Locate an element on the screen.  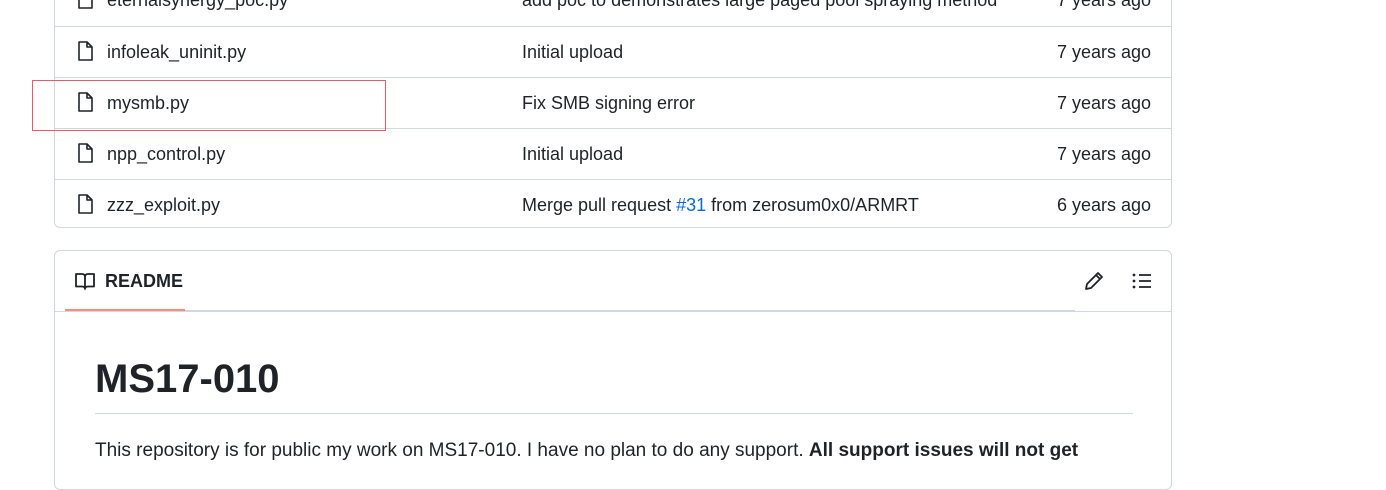
list-icon is located at coordinates (1142, 281).